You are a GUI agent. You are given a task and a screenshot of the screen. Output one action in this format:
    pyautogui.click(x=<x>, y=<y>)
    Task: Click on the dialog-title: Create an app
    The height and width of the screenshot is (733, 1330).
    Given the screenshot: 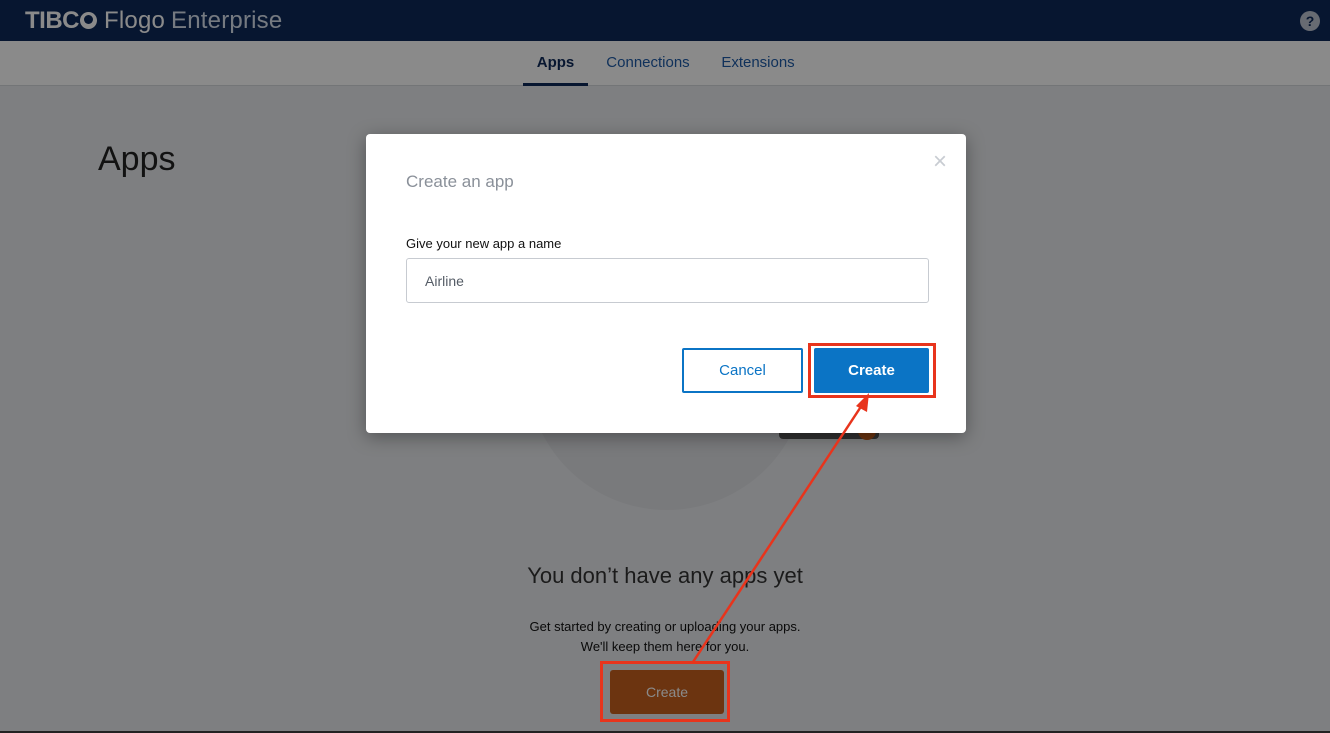 What is the action you would take?
    pyautogui.click(x=460, y=181)
    